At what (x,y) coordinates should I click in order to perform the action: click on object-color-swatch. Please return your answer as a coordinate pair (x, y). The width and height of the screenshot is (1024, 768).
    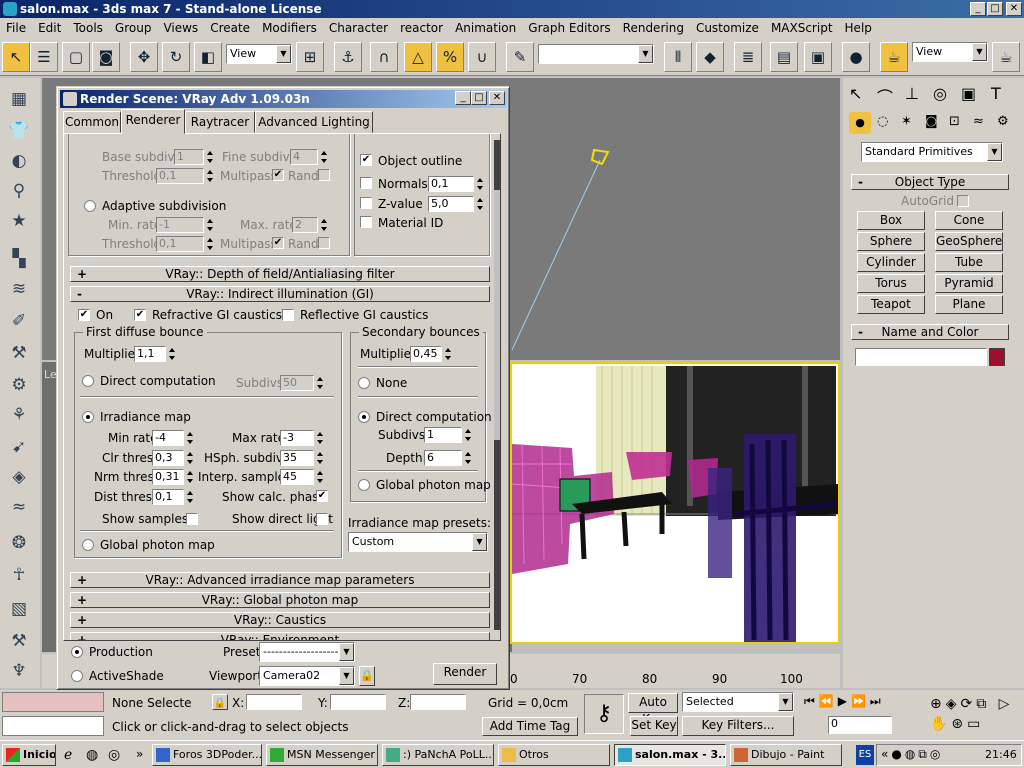
    Looking at the image, I should click on (997, 357).